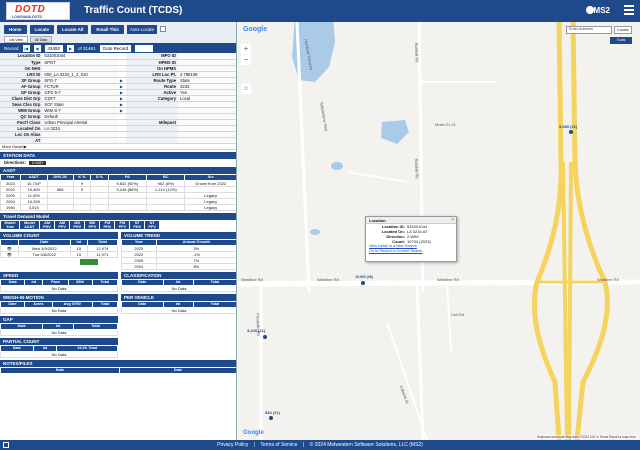 The width and height of the screenshot is (640, 450). Describe the element at coordinates (80, 140) in the screenshot. I see `info-value` at that location.